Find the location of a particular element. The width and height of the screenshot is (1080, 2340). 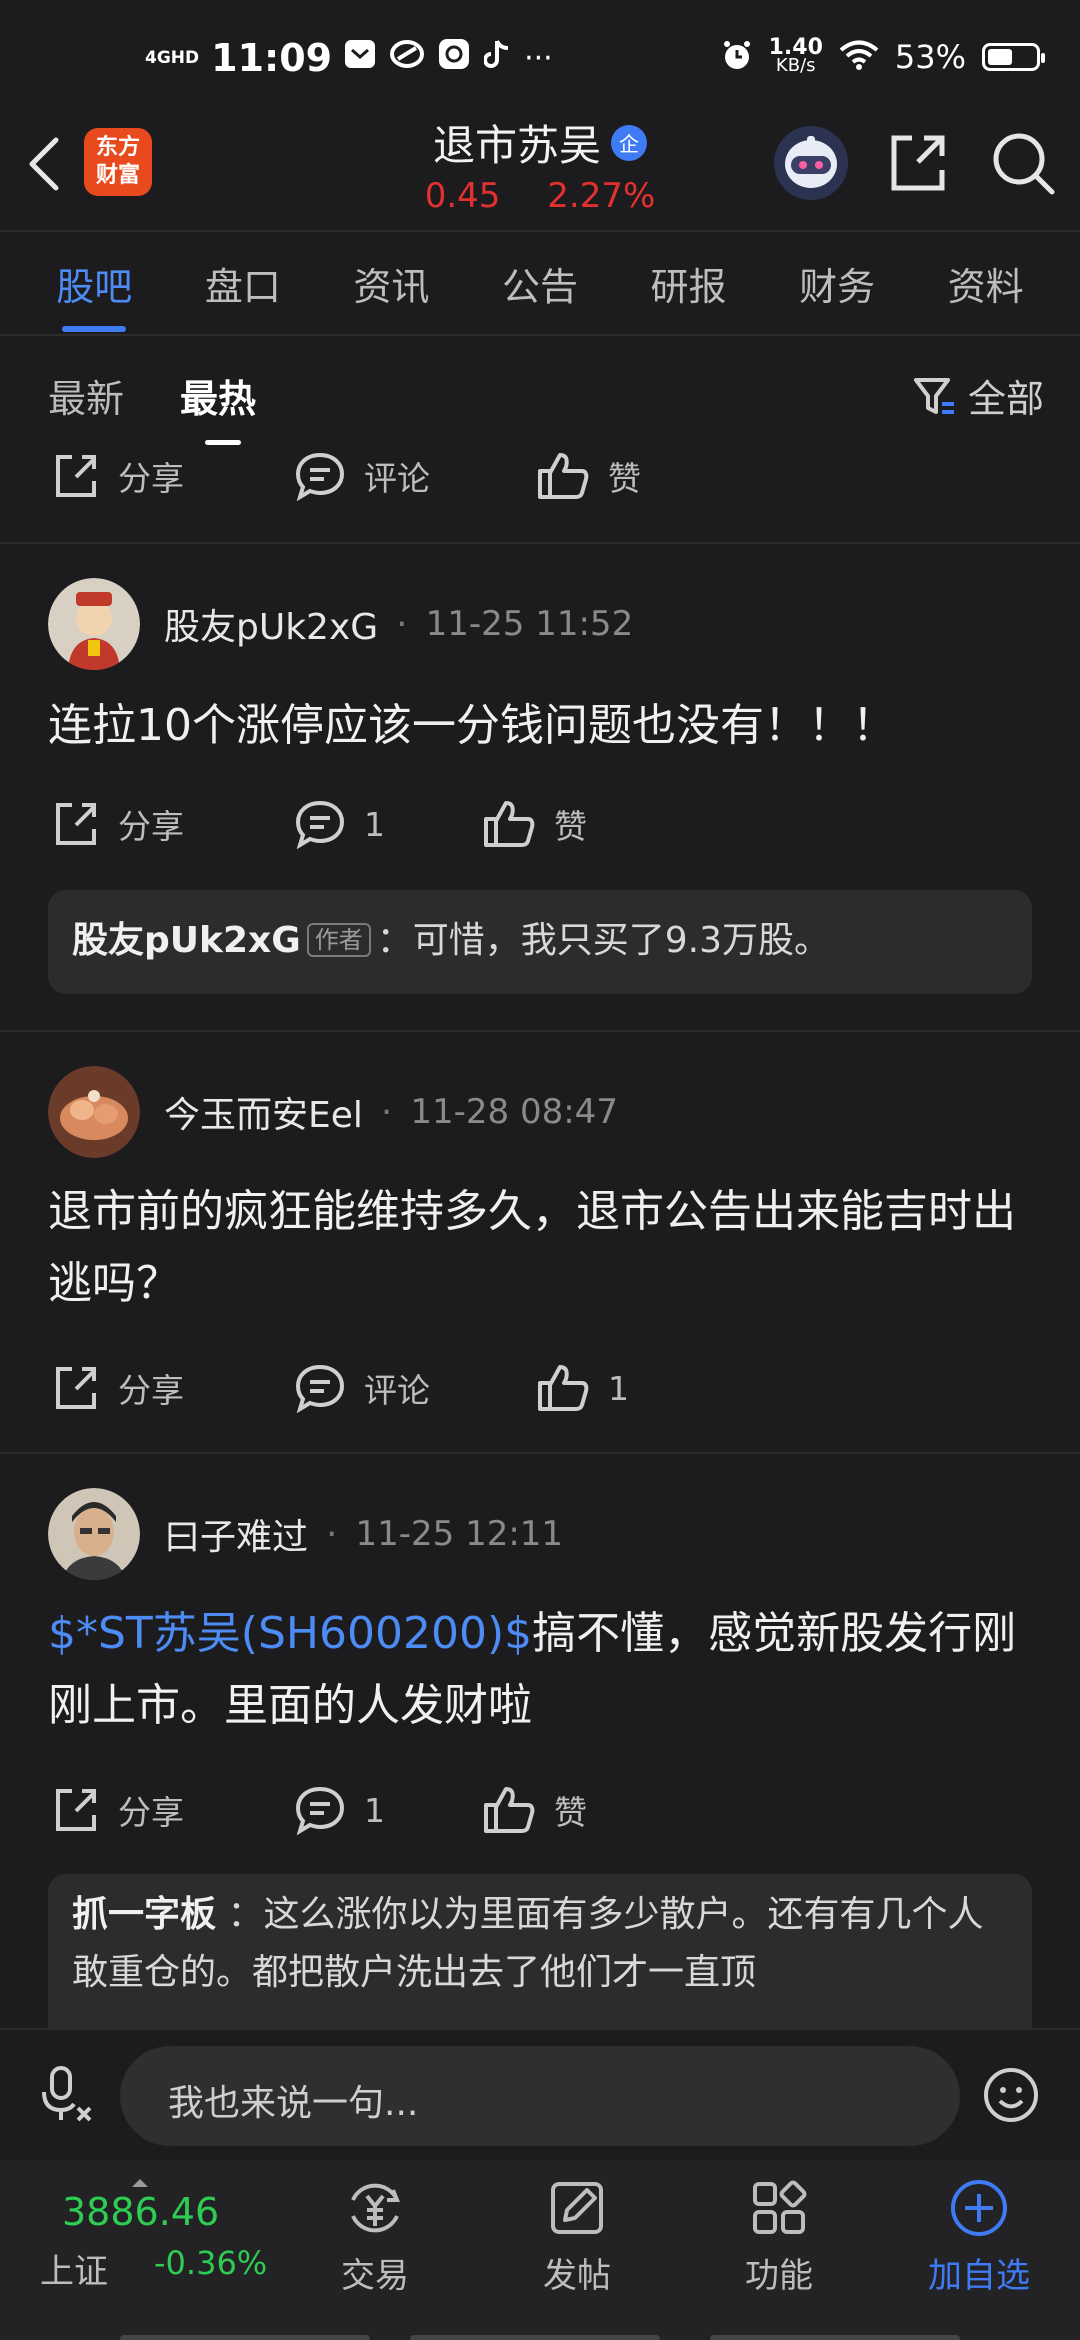

post-content: 连拉10个涨停应该一分钱问题也没有！！！ is located at coordinates (543, 726).